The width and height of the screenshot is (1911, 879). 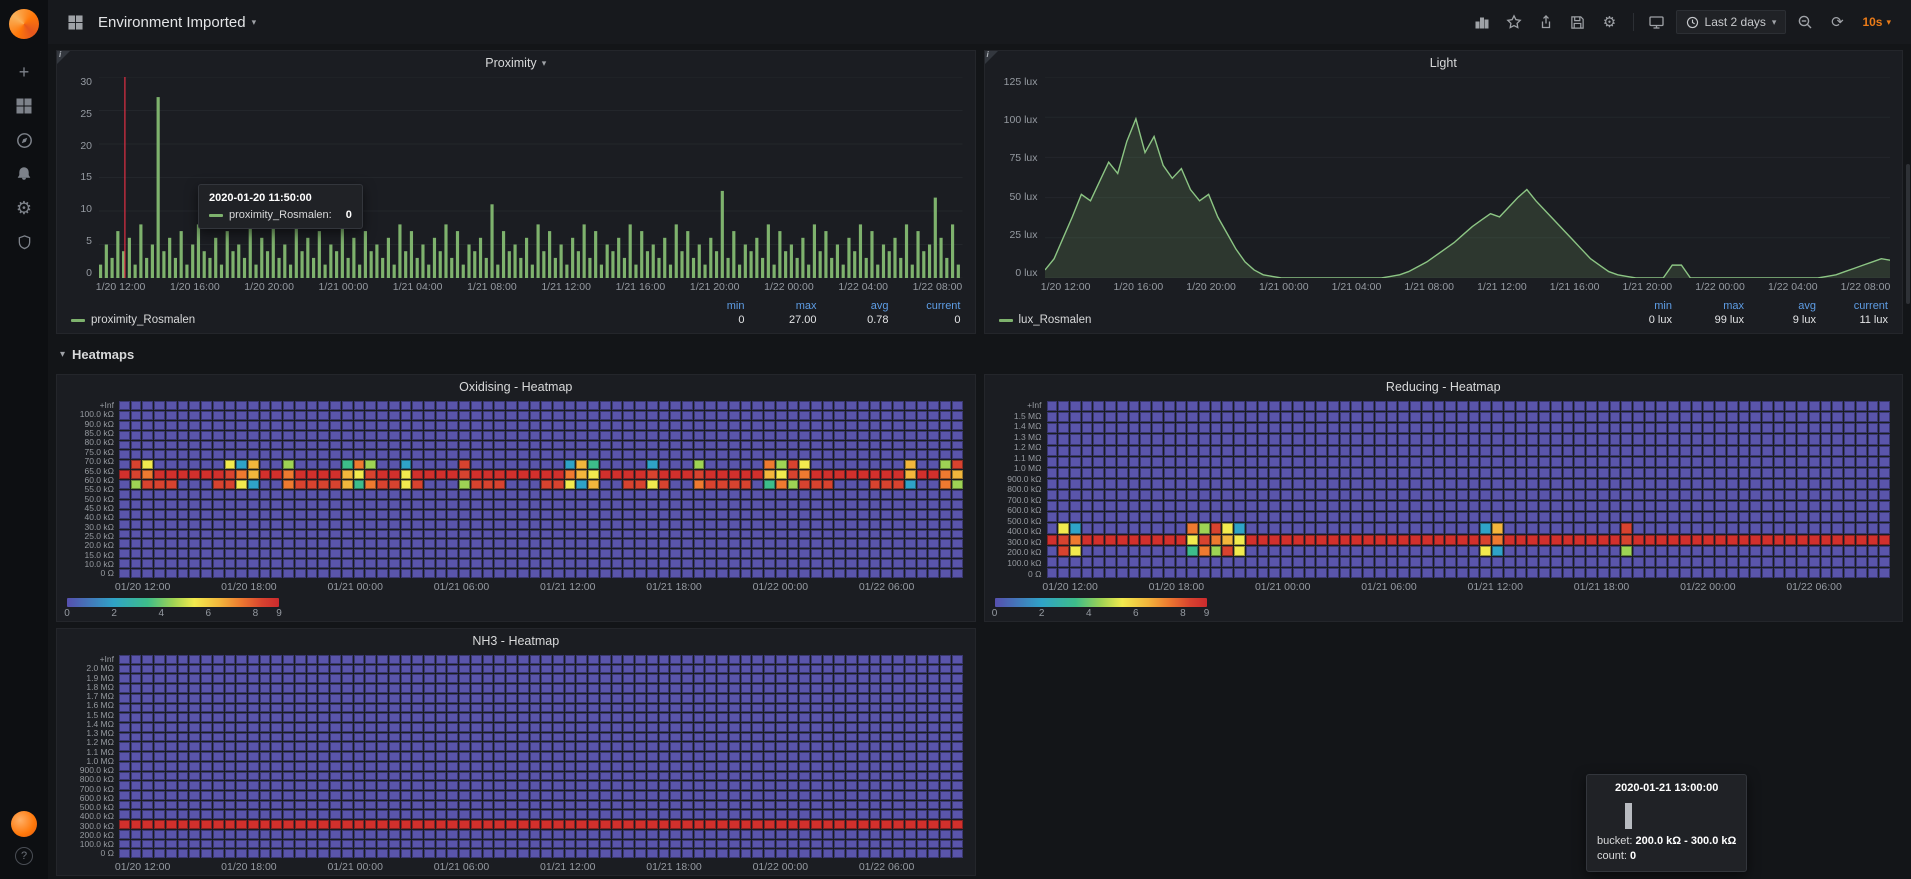 What do you see at coordinates (133, 320) in the screenshot?
I see `legend-series-proximity: proximity_Rosmalen` at bounding box center [133, 320].